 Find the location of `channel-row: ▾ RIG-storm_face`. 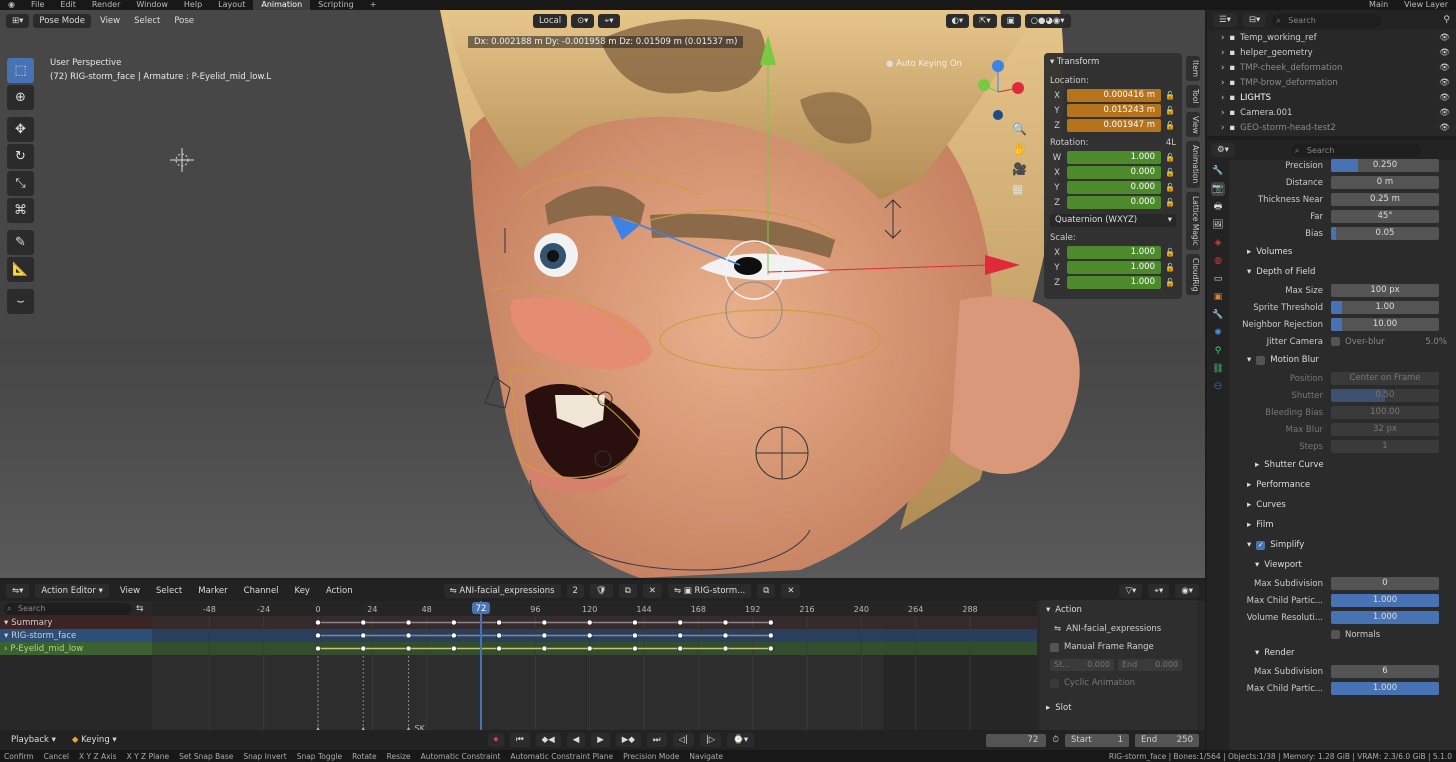

channel-row: ▾ RIG-storm_face is located at coordinates (76, 635).